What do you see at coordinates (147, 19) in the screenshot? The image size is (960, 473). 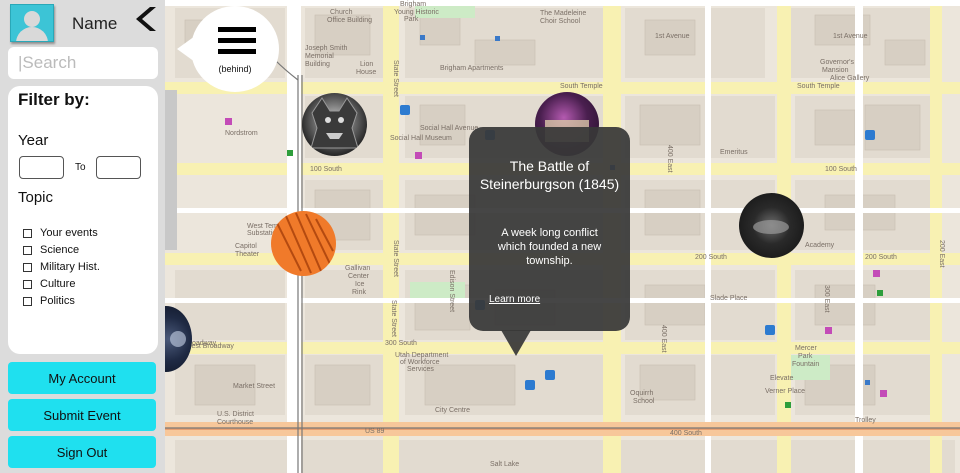 I see `collapse-sidebar-button` at bounding box center [147, 19].